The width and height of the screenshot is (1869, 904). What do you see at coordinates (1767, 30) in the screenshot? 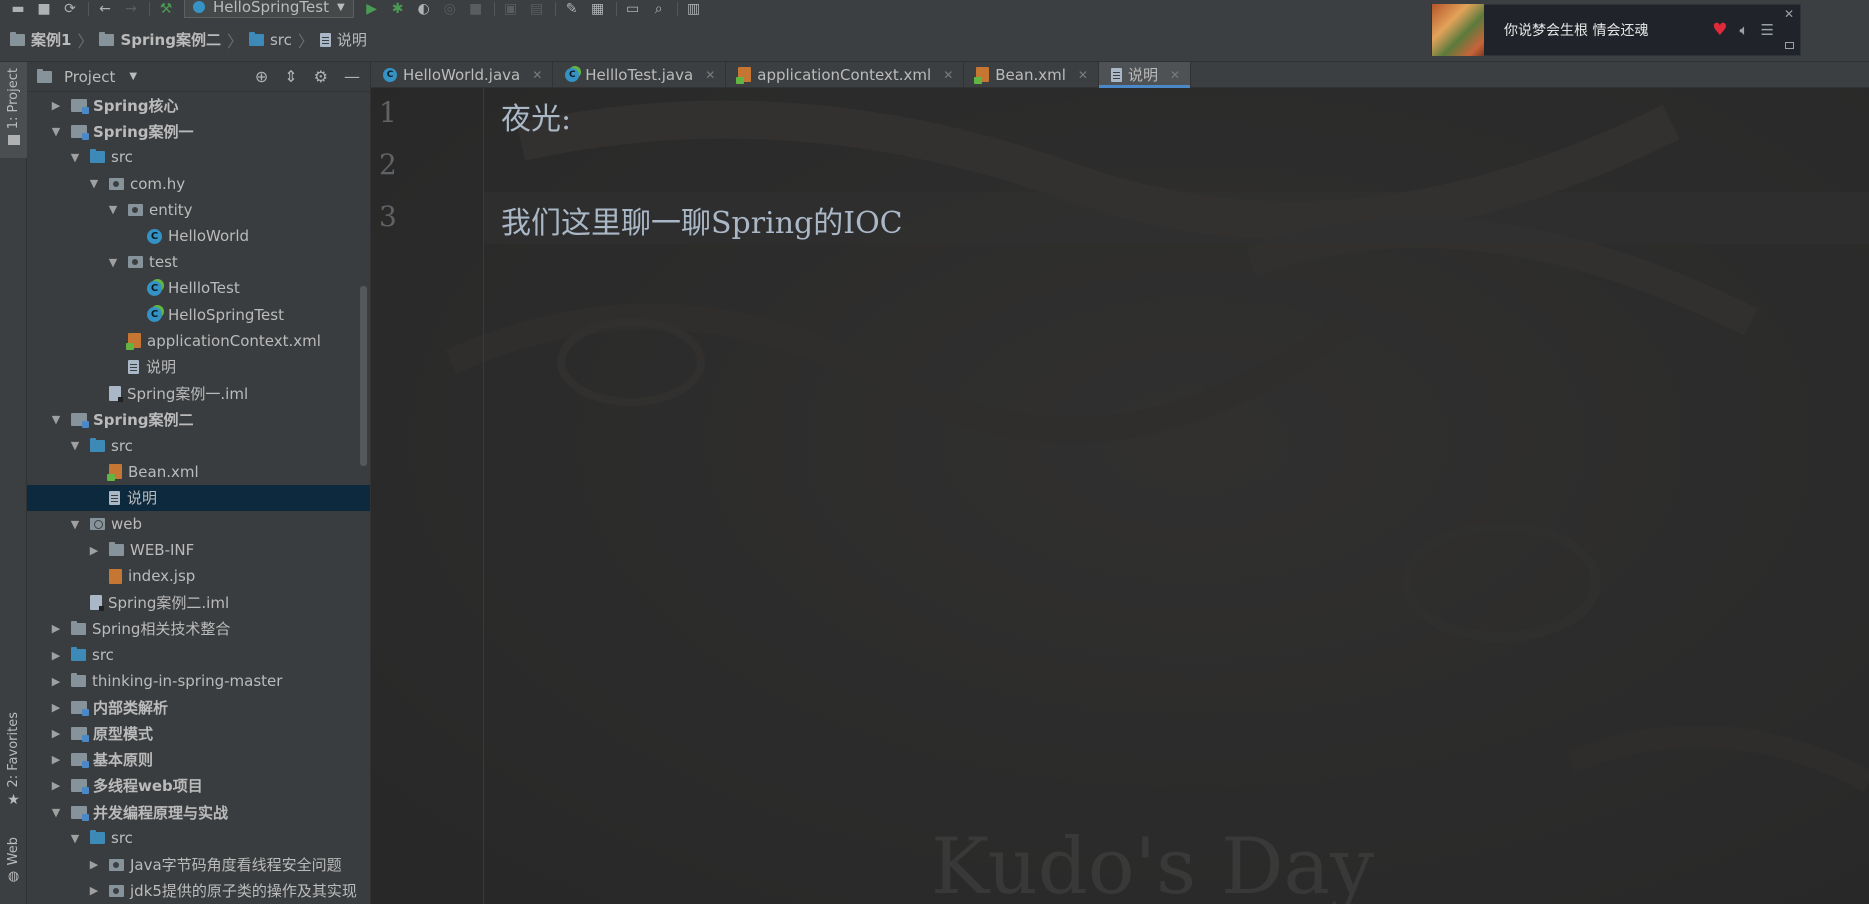
I see `playlist-icon: ☰` at bounding box center [1767, 30].